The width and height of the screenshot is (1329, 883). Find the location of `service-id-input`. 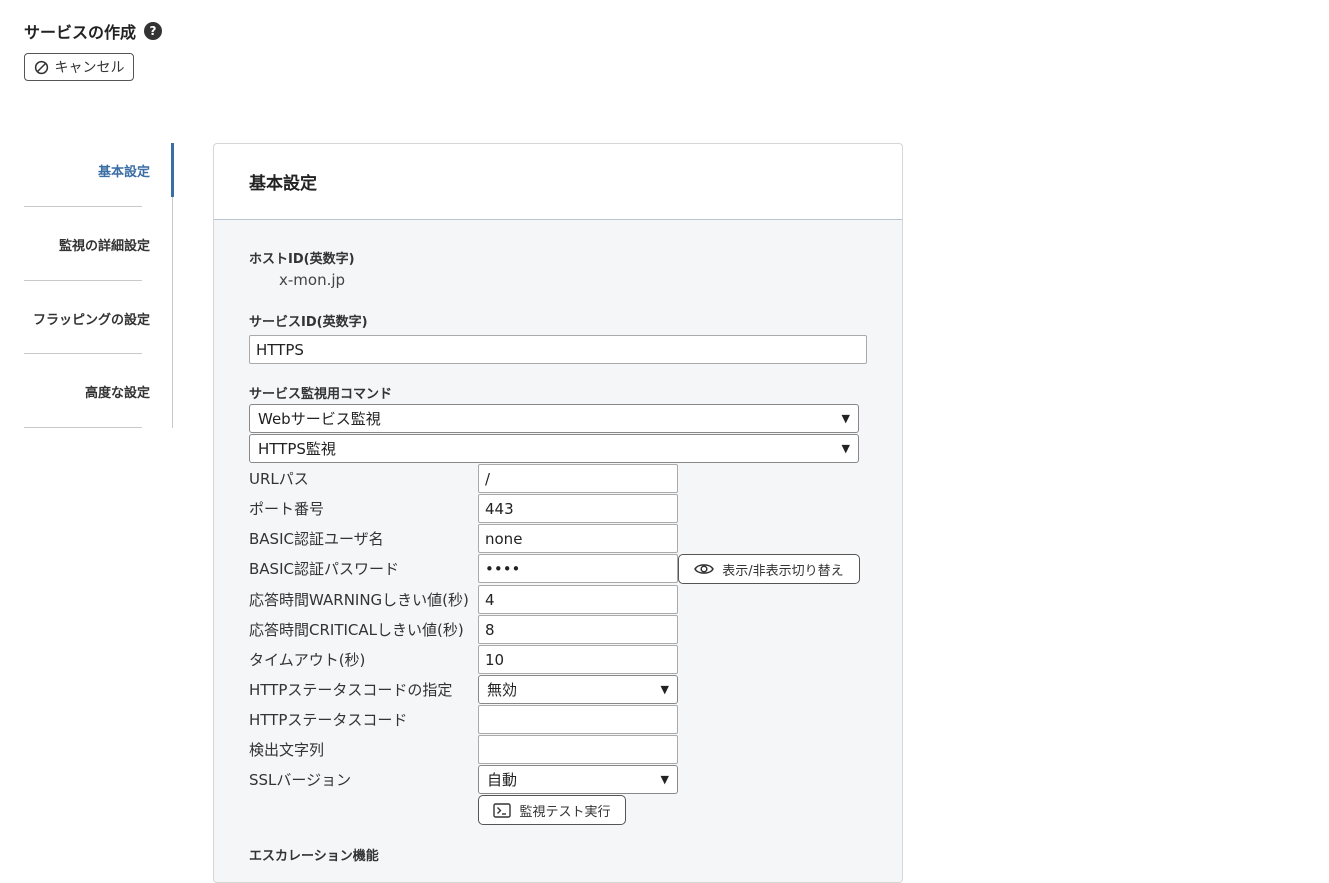

service-id-input is located at coordinates (558, 349).